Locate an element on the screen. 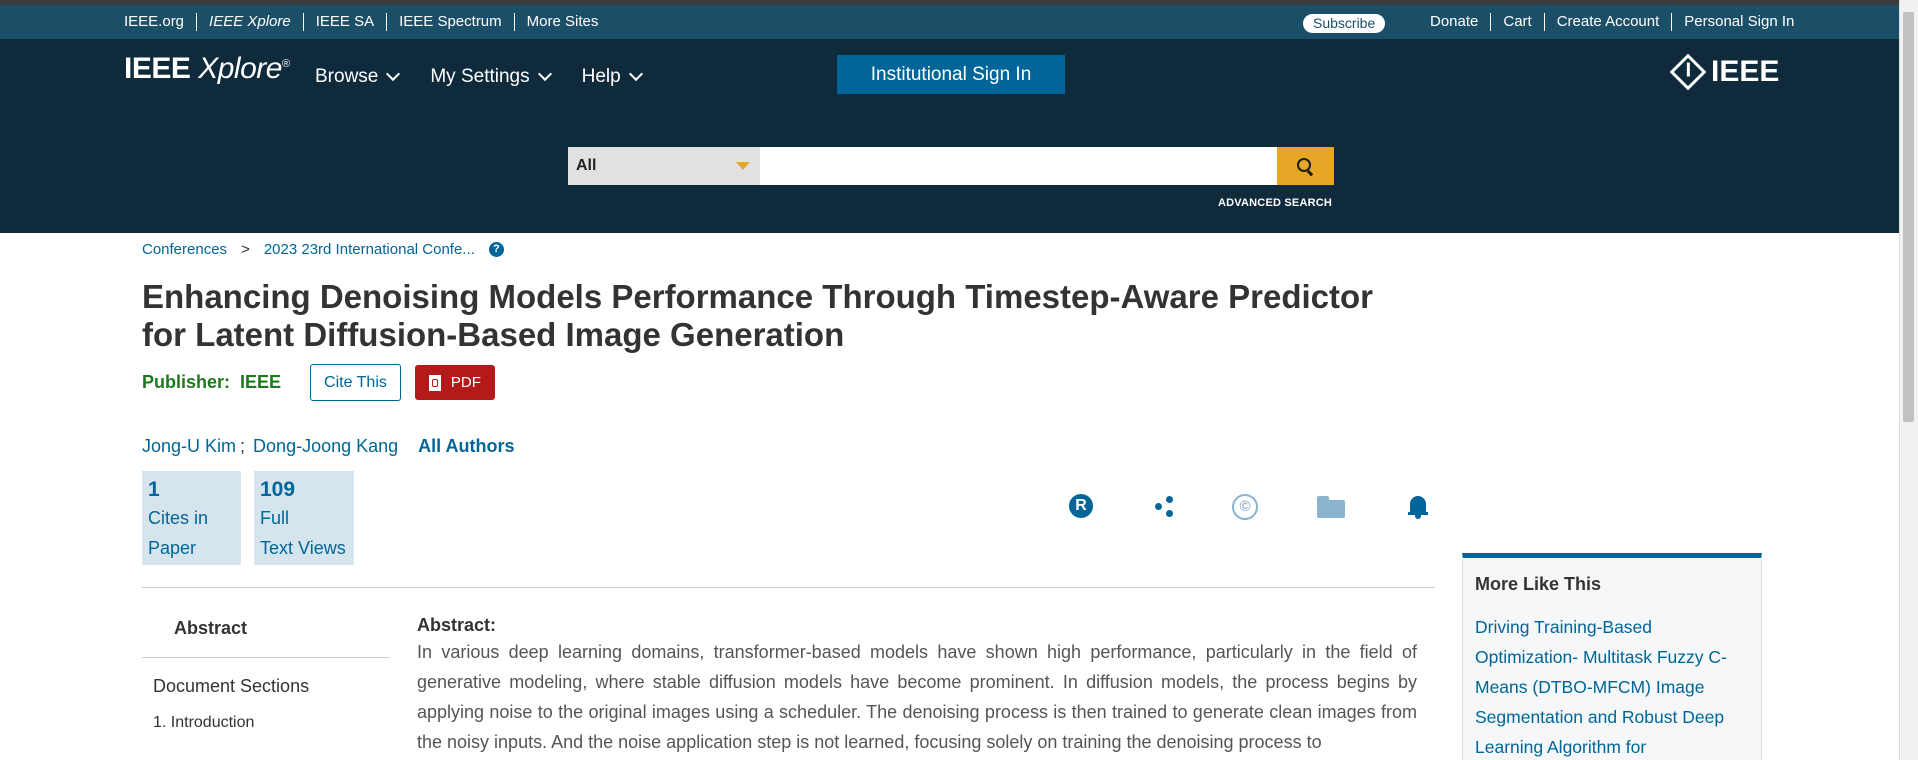  publisher-row: Publisher: IEEE Cite This PDF is located at coordinates (318, 382).